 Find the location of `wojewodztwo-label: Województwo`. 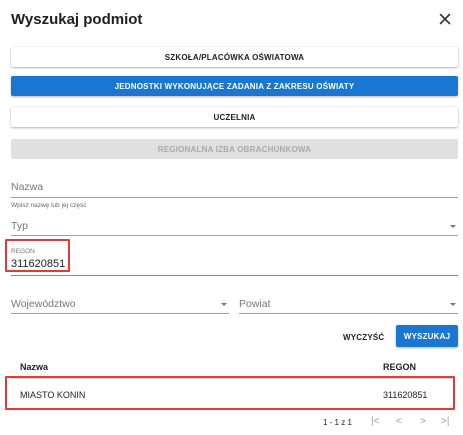

wojewodztwo-label: Województwo is located at coordinates (43, 304).